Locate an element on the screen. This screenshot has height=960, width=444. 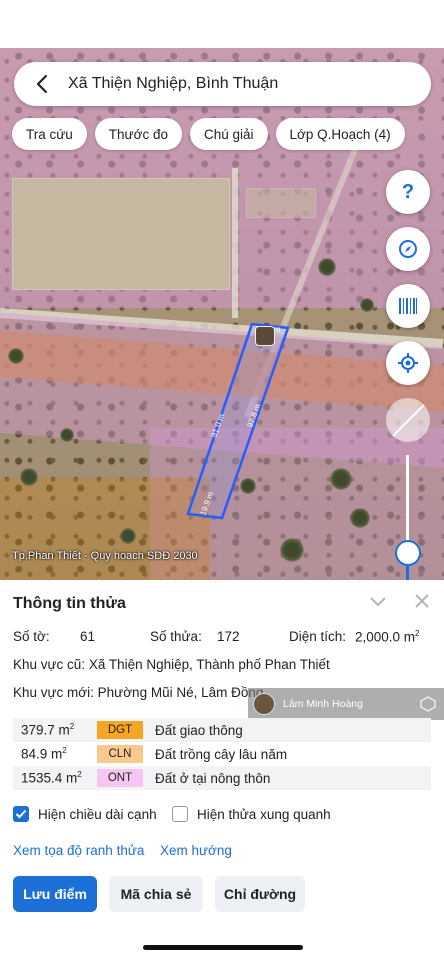
land-use-row: 84.9 m2 CLN Đất trồng cây lâu năm is located at coordinates (222, 754).